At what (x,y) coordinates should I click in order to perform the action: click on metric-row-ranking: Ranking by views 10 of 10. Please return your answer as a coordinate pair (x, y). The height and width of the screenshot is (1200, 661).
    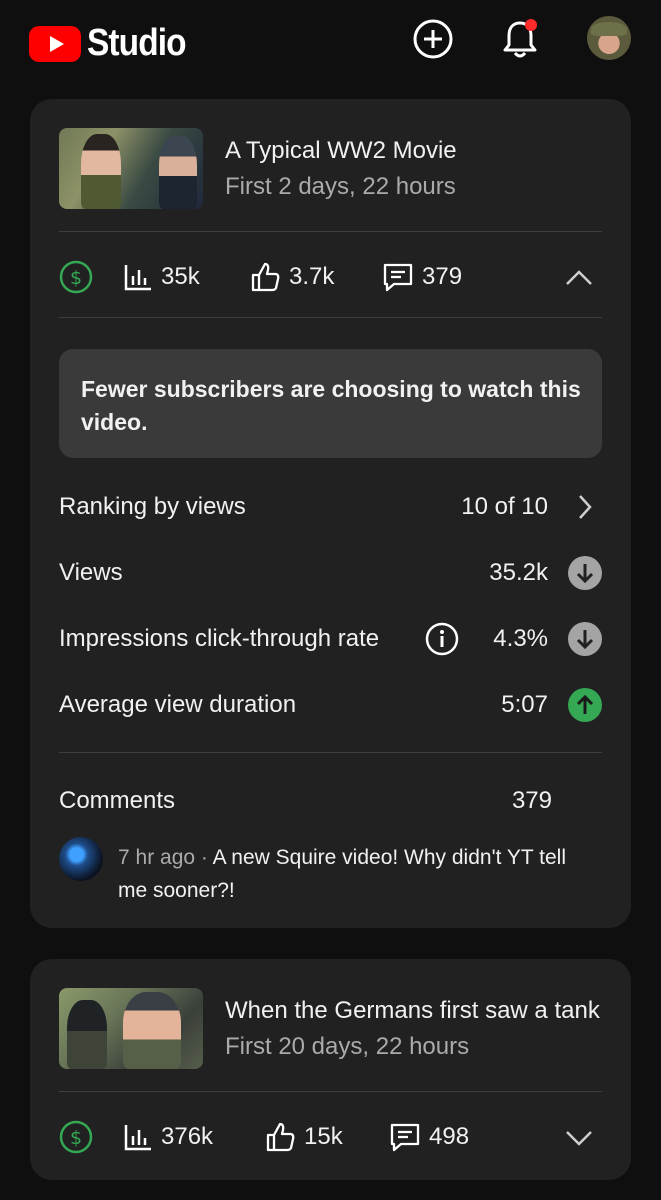
    Looking at the image, I should click on (330, 507).